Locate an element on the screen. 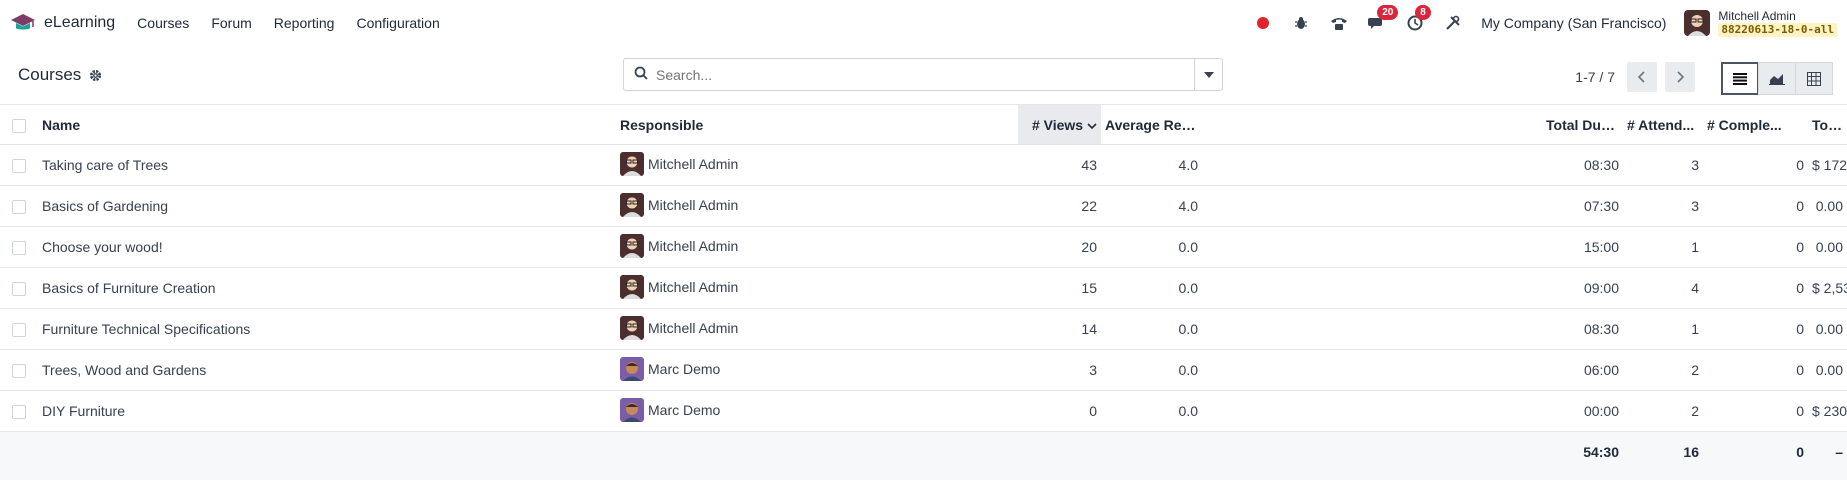 This screenshot has width=1847, height=480. database-badge: 88220613-18-0-all is located at coordinates (1777, 30).